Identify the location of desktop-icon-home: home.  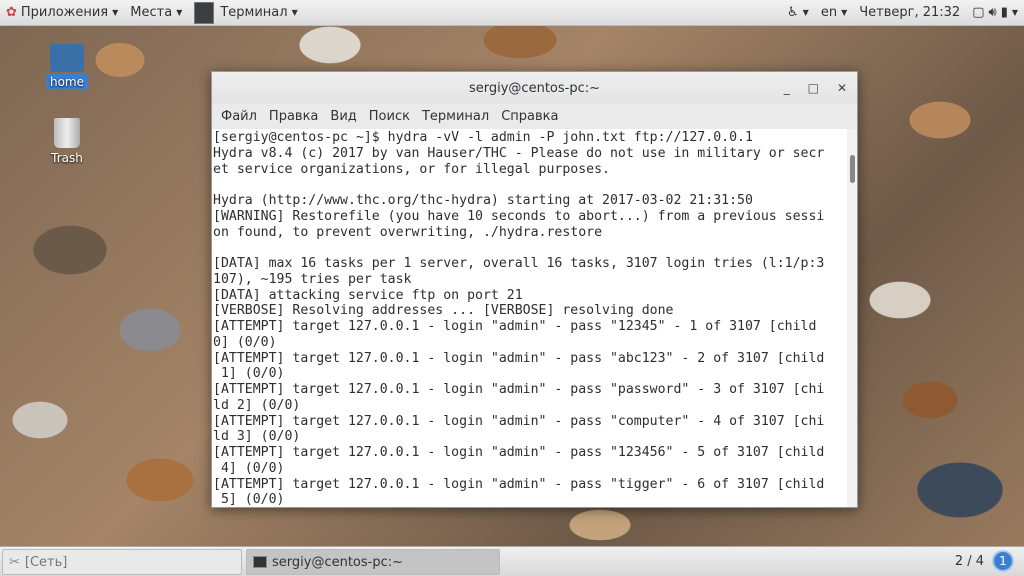
(67, 67).